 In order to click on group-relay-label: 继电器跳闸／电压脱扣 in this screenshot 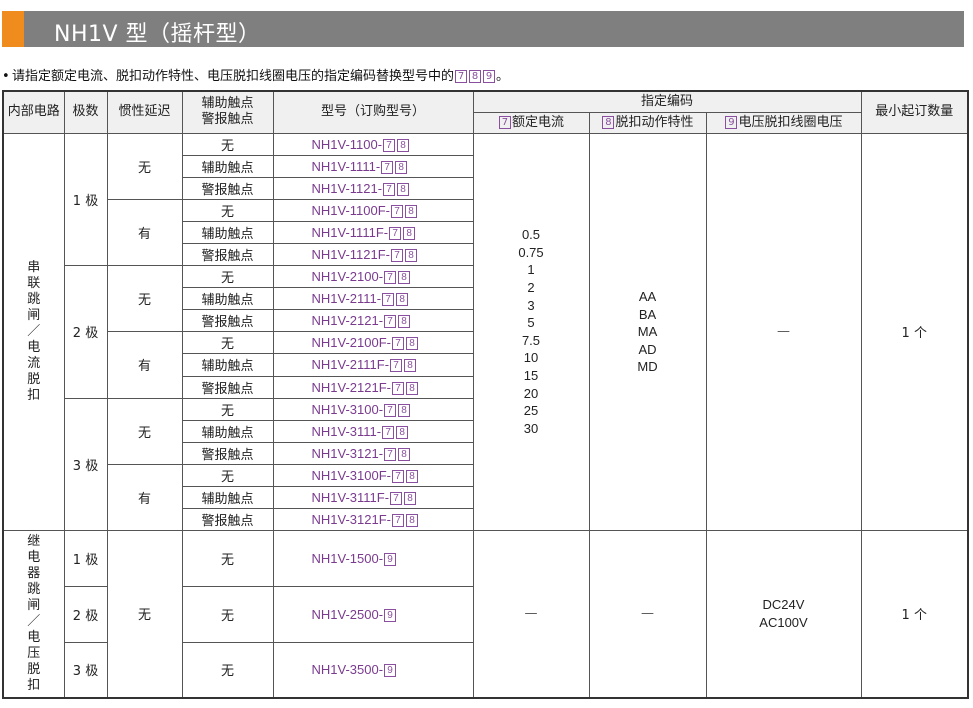, I will do `click(33, 614)`.